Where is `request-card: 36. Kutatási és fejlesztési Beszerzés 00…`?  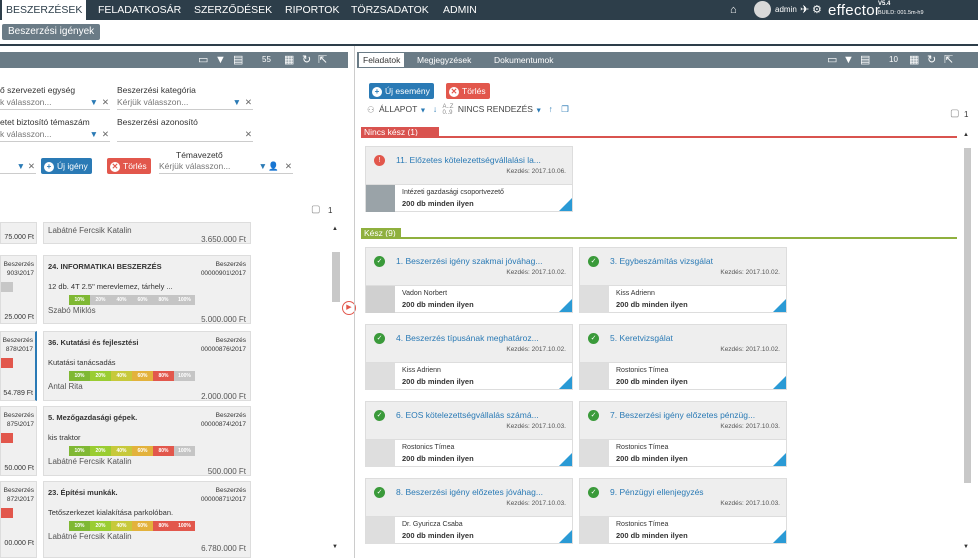 request-card: 36. Kutatási és fejlesztési Beszerzés 00… is located at coordinates (147, 366).